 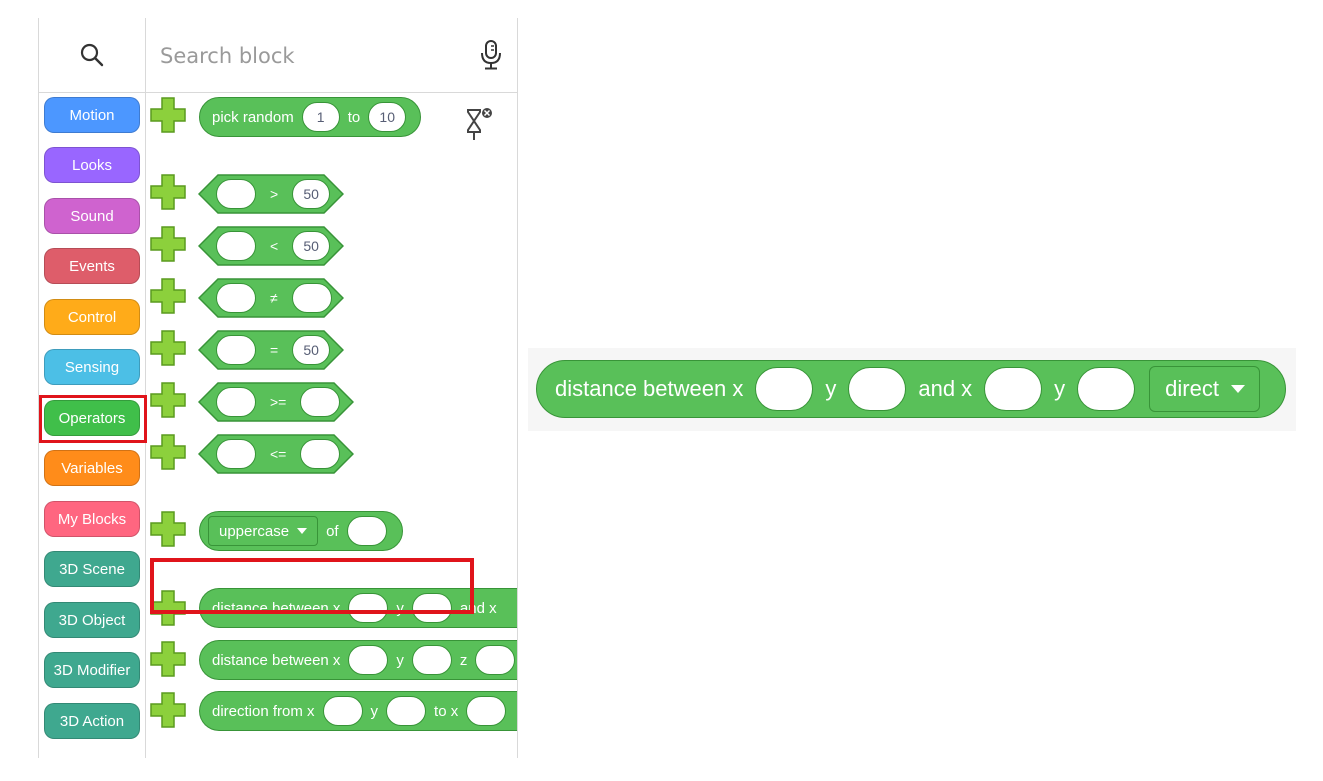 I want to click on category-events: Events, so click(x=92, y=266).